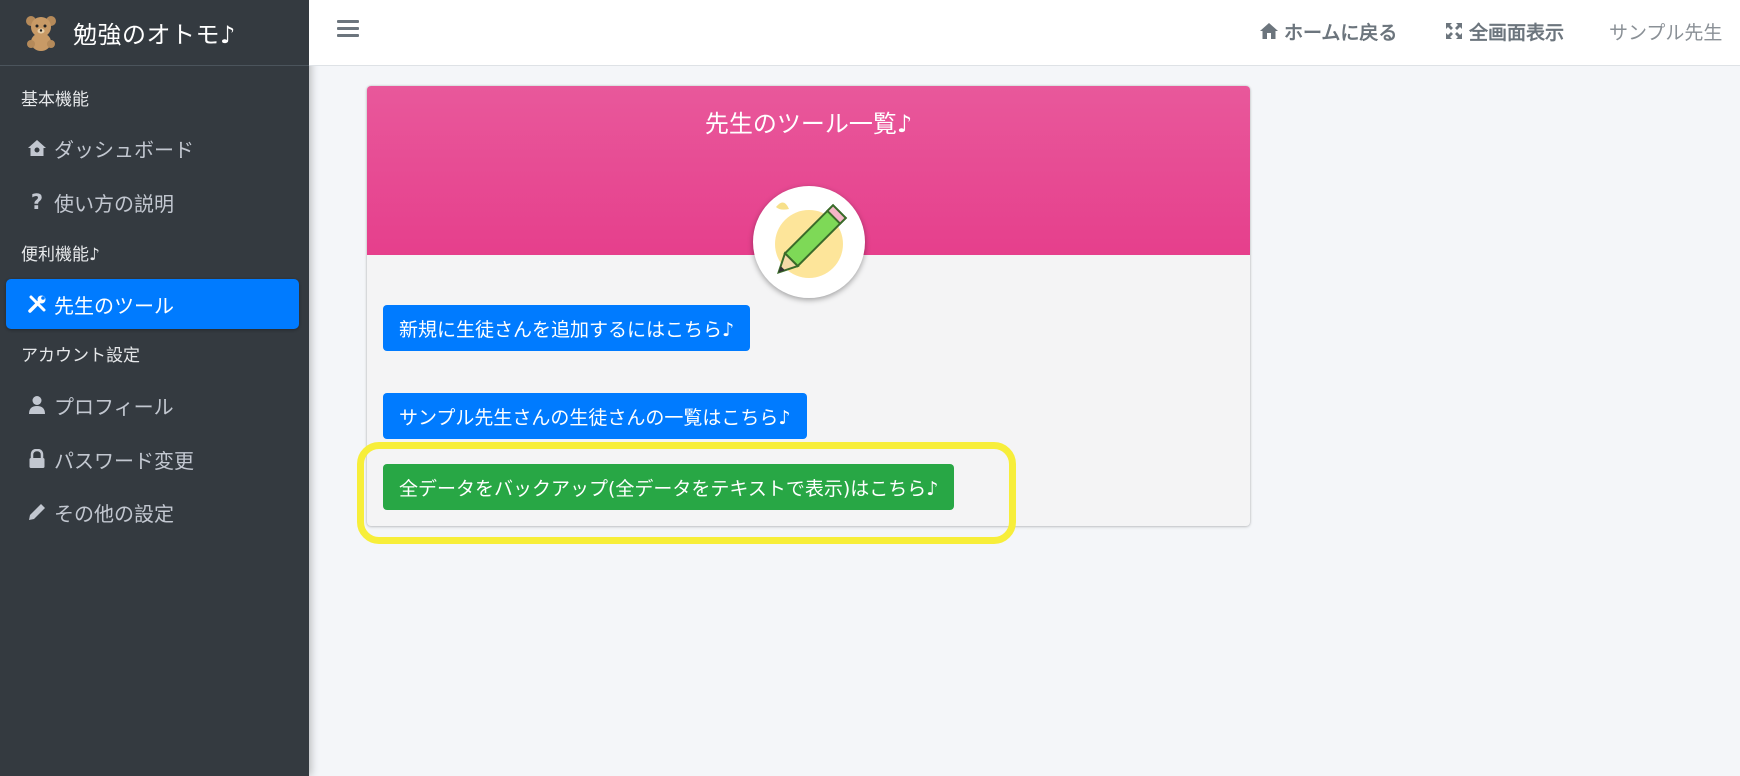  Describe the element at coordinates (114, 513) in the screenshot. I see `sidebar-item-label: その他の設定` at that location.